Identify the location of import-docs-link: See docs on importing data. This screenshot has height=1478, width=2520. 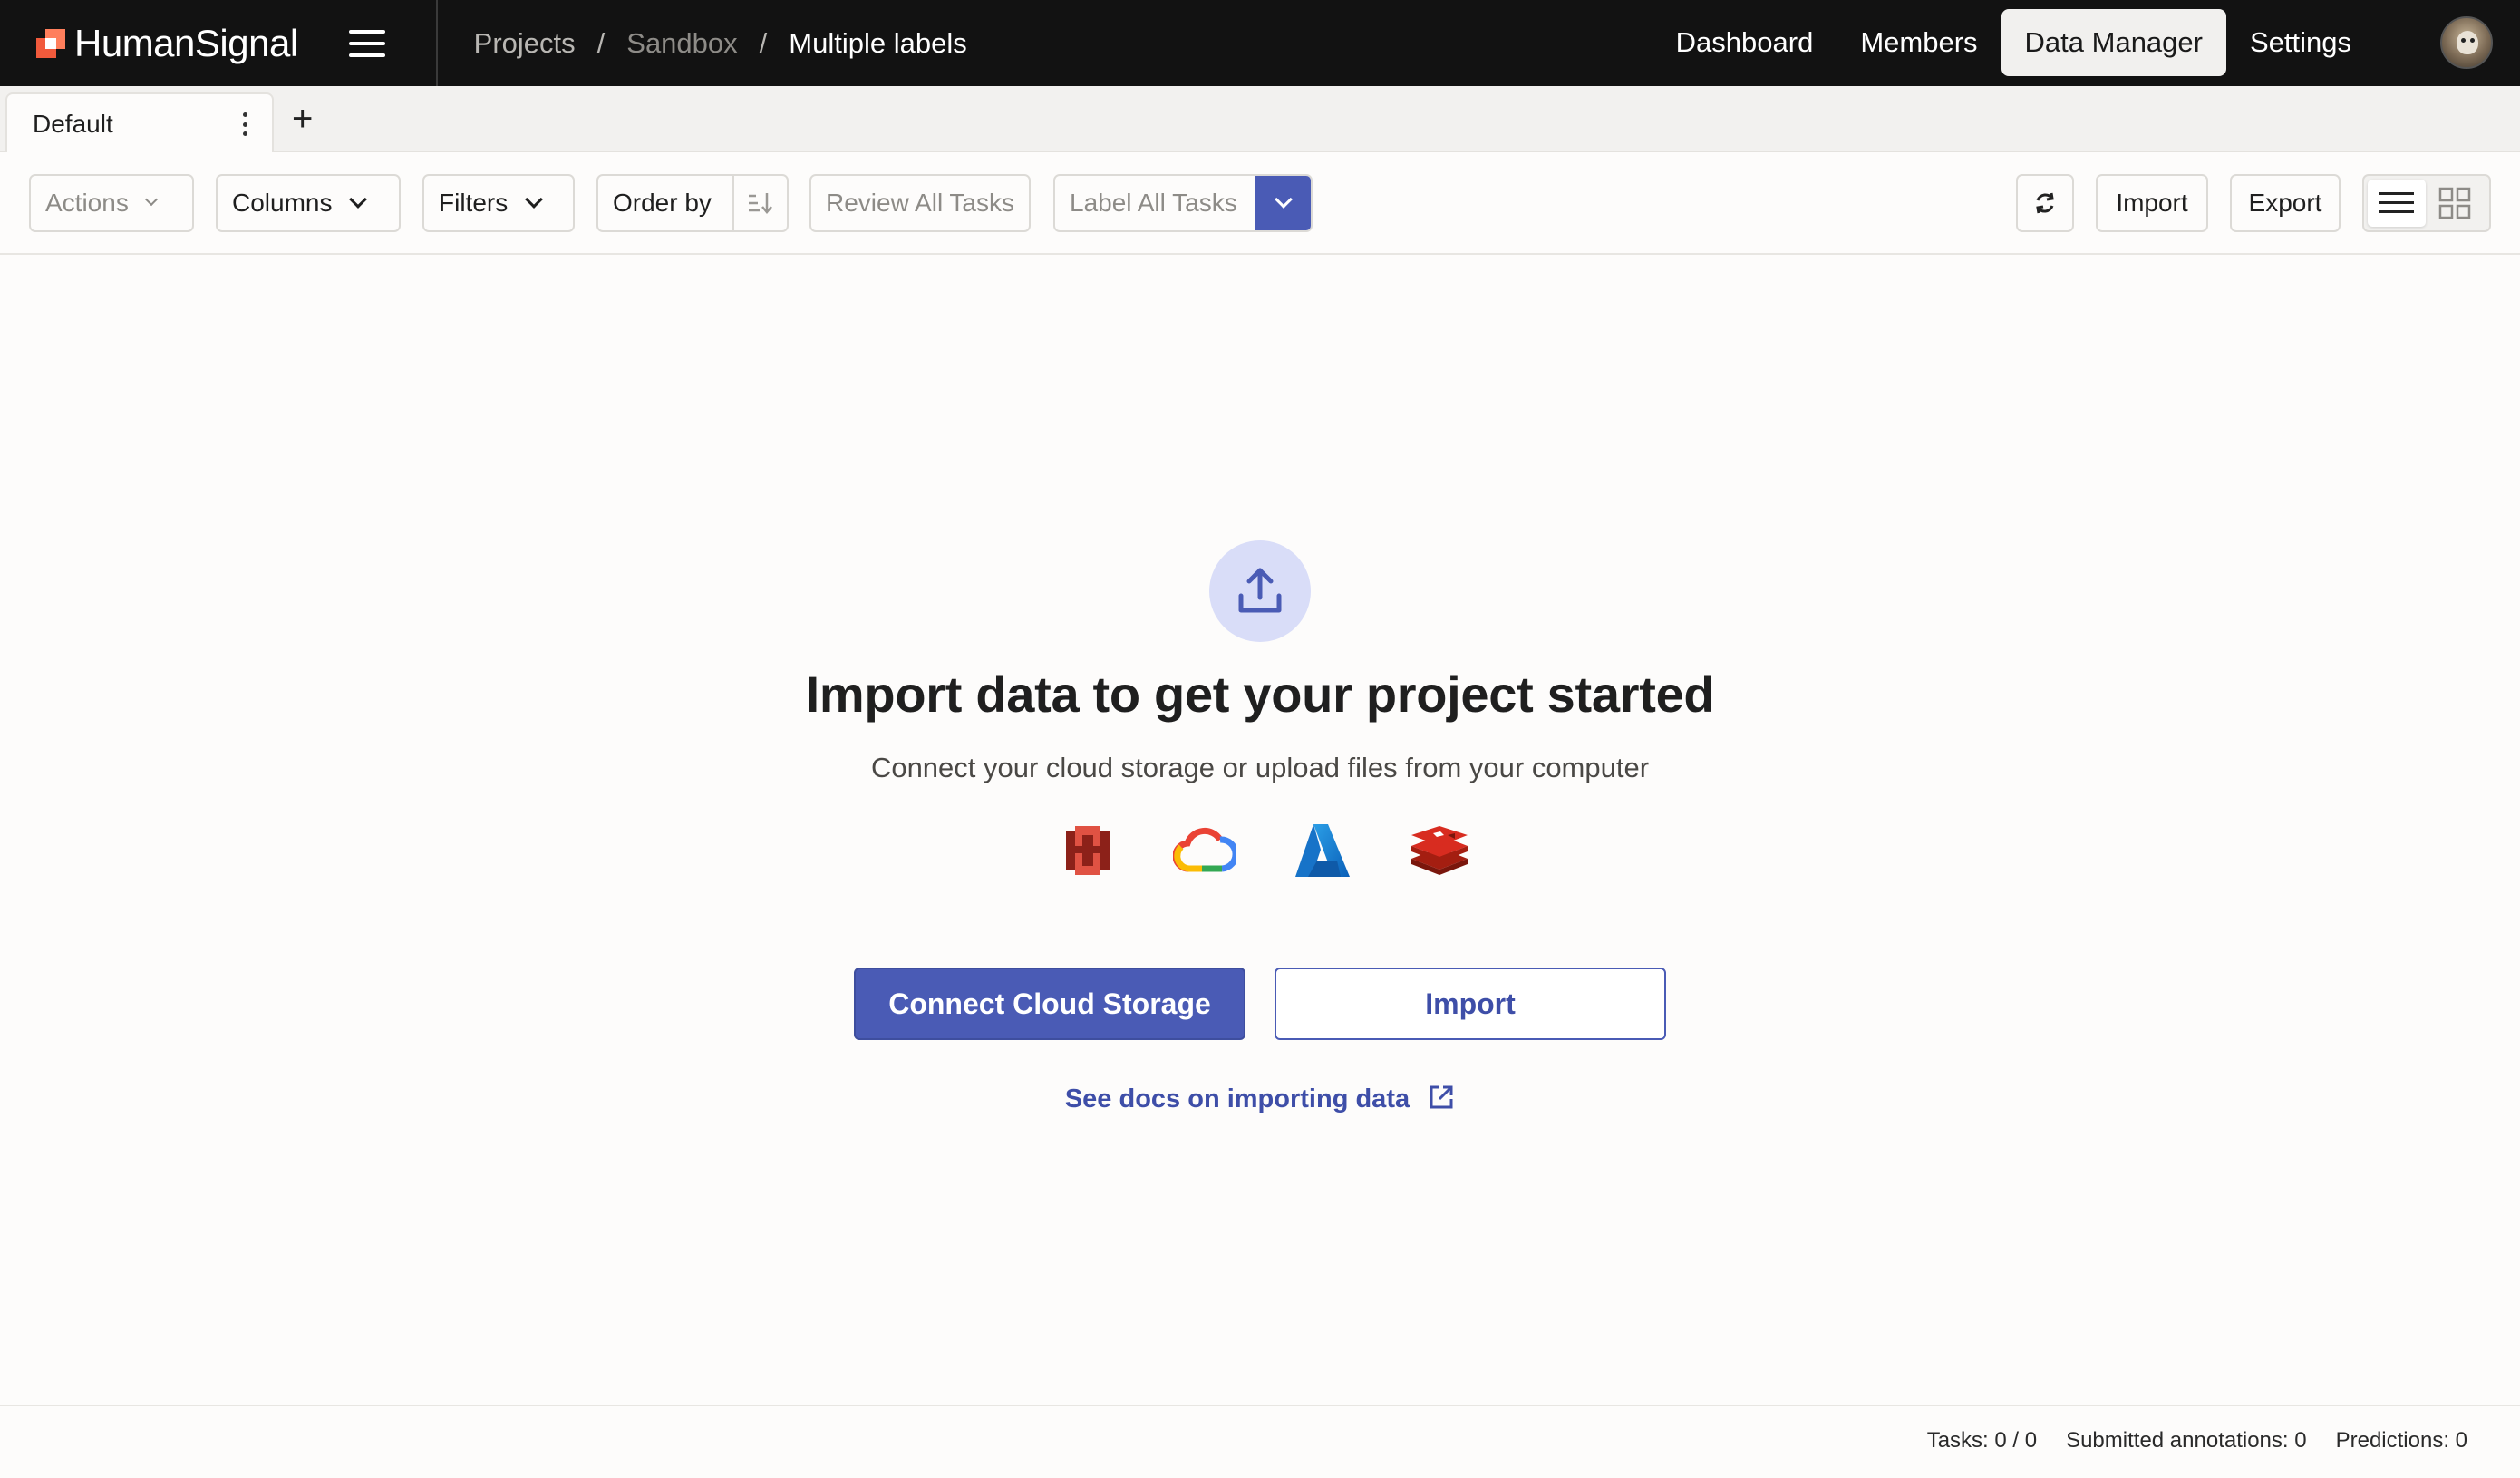
(1260, 1099).